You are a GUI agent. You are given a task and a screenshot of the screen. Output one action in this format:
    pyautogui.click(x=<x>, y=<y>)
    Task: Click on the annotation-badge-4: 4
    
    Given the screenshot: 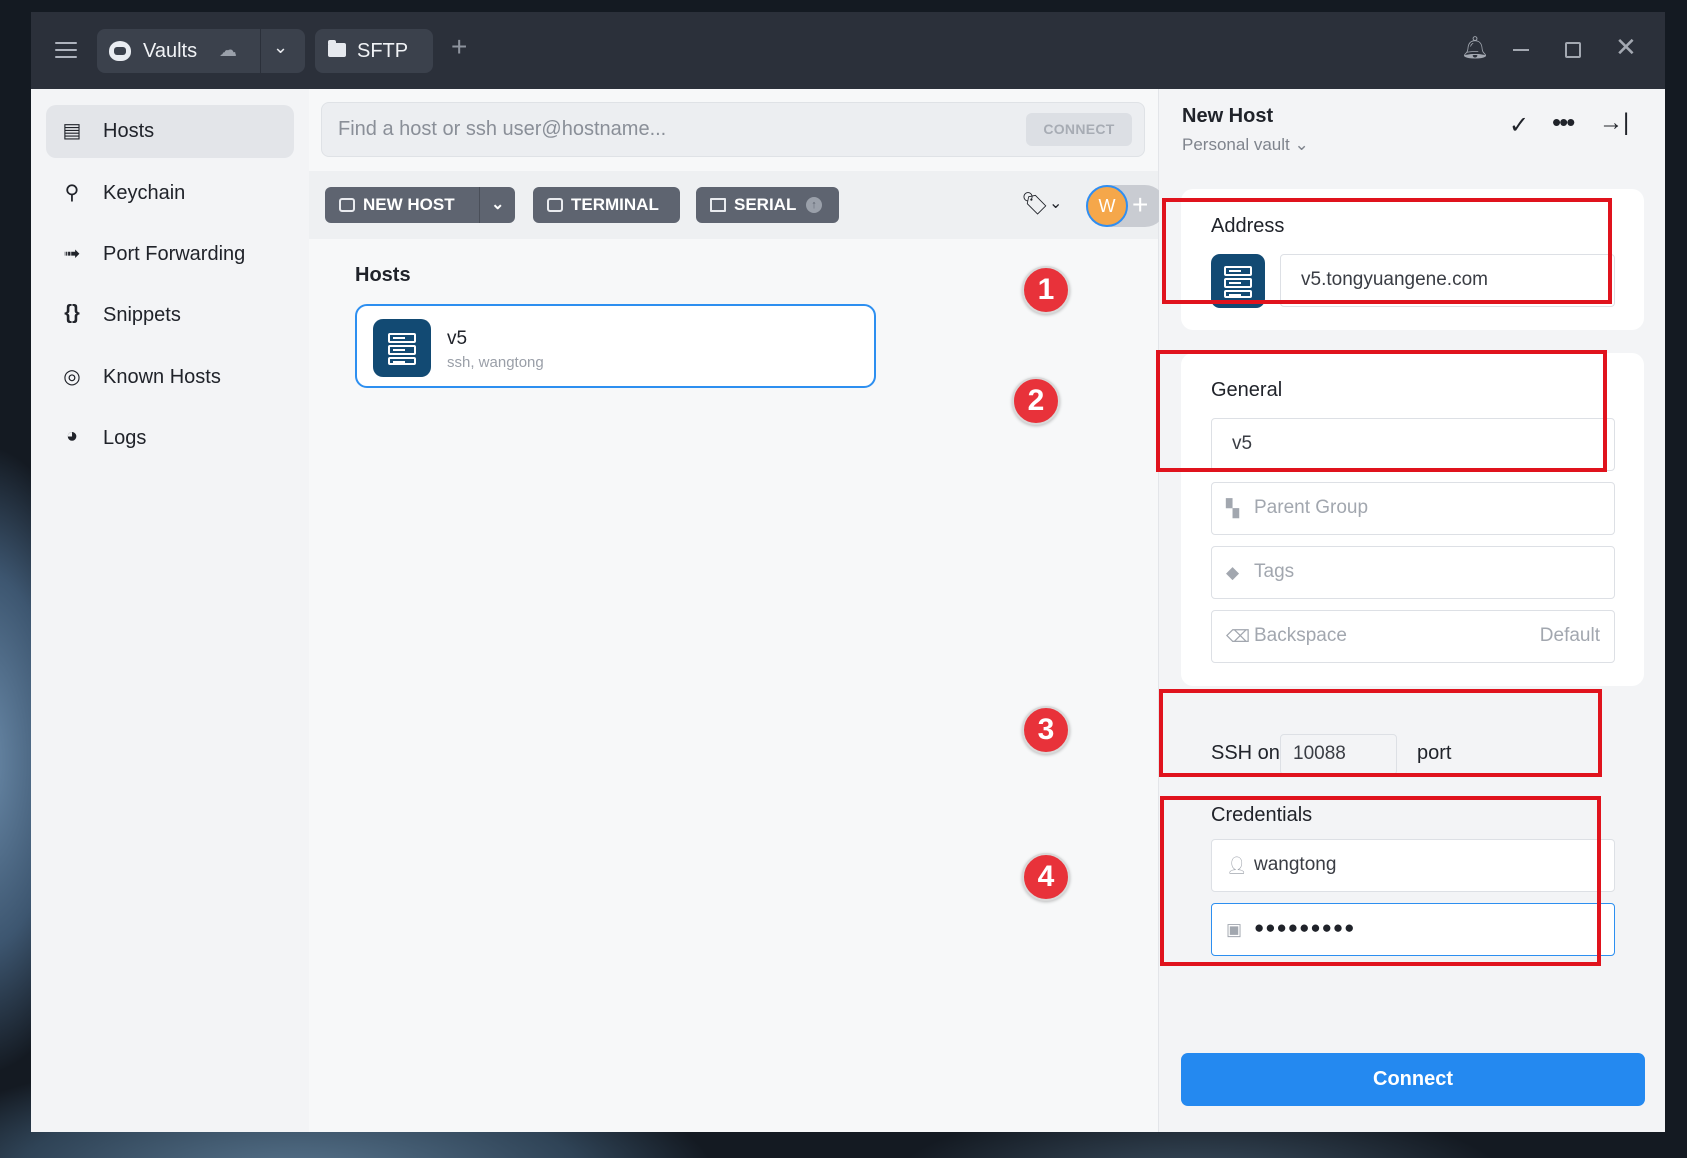 What is the action you would take?
    pyautogui.click(x=1046, y=877)
    